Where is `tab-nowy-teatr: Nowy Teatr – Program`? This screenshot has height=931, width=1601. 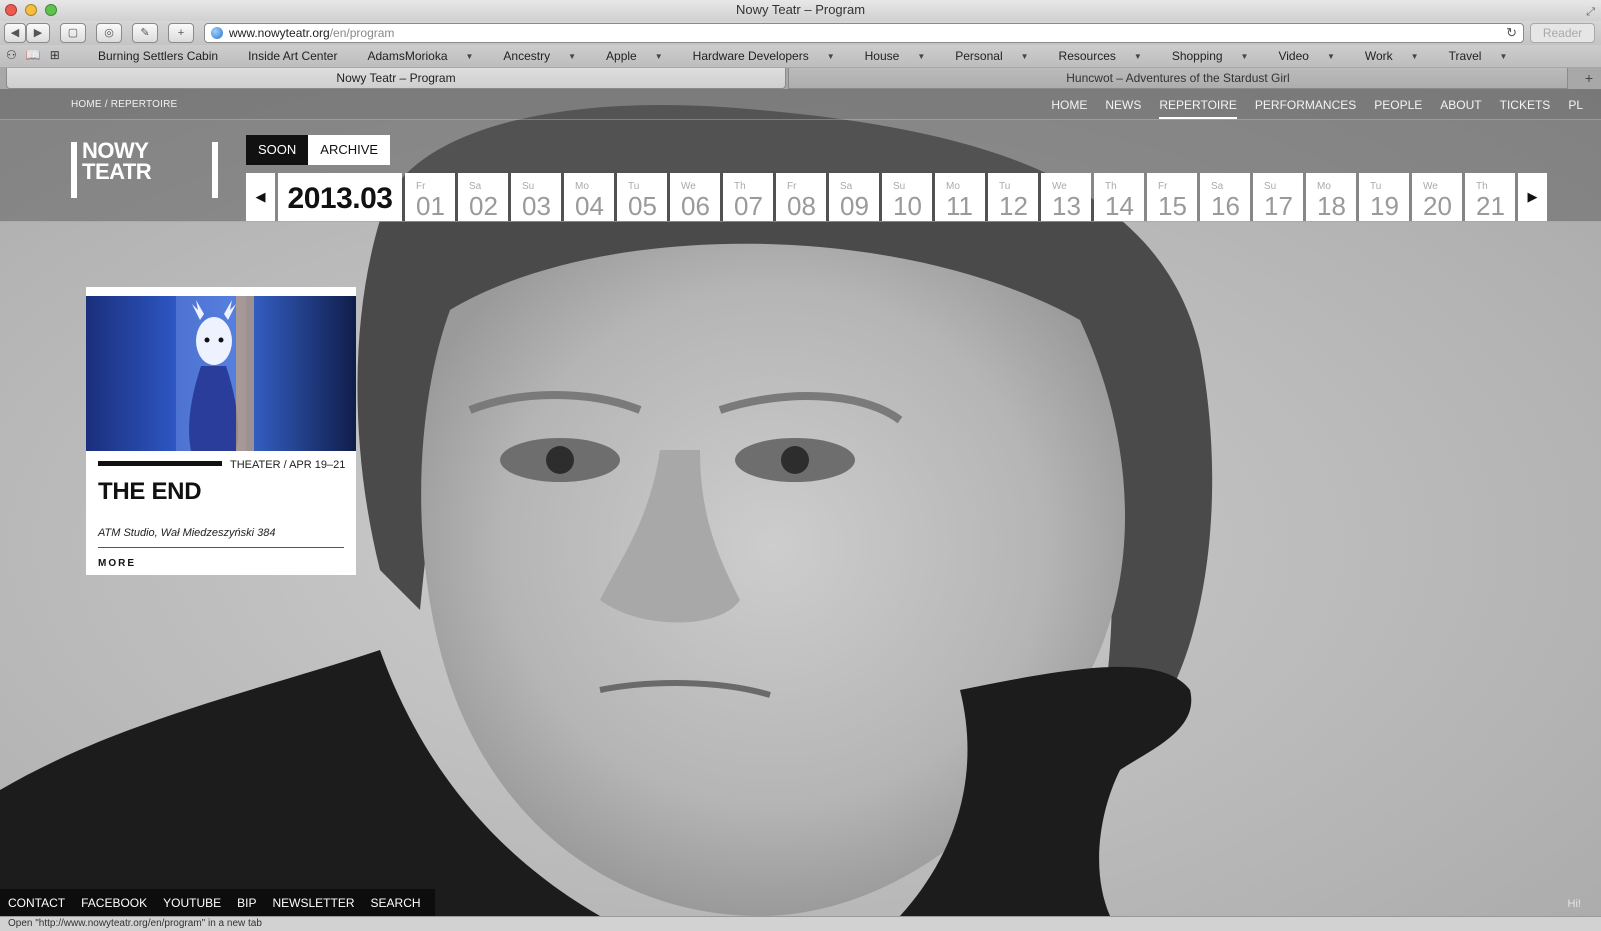 tab-nowy-teatr: Nowy Teatr – Program is located at coordinates (396, 78).